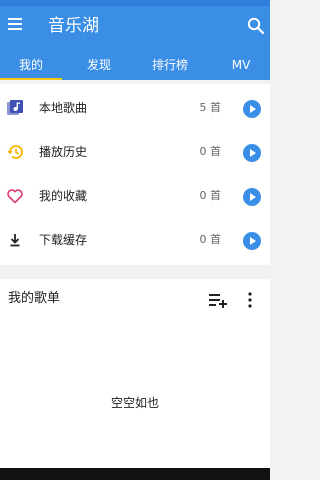 The image size is (320, 480). Describe the element at coordinates (99, 66) in the screenshot. I see `tab-discover: 发现` at that location.